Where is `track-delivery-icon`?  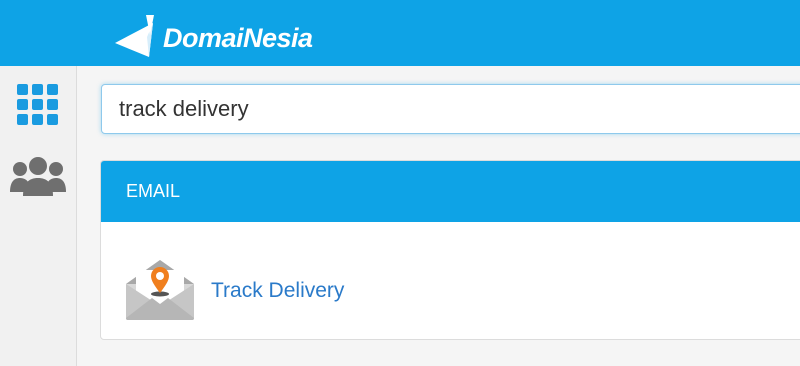 track-delivery-icon is located at coordinates (160, 290).